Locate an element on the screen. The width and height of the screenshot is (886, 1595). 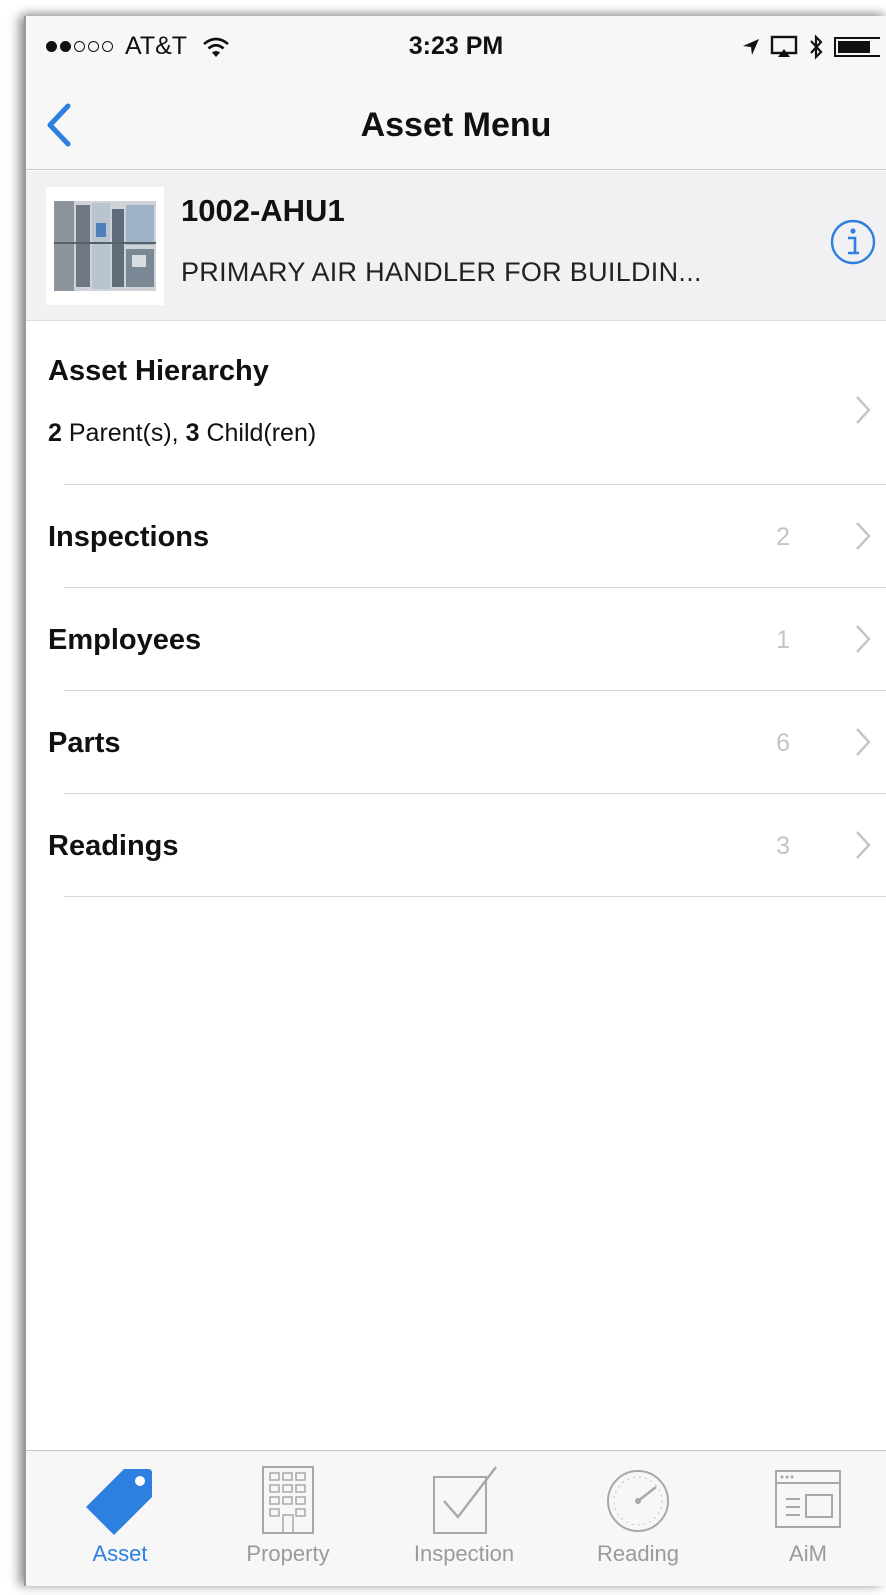
parents-label: Parent(s), is located at coordinates (123, 433).